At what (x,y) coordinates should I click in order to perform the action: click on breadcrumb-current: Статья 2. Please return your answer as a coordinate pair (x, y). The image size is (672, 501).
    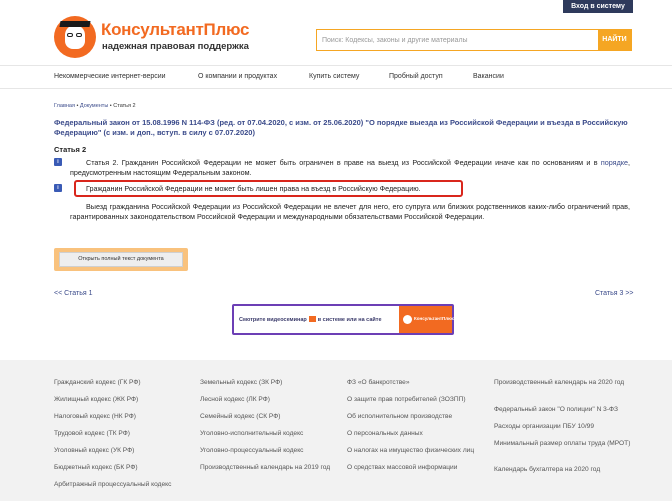
    Looking at the image, I should click on (124, 106).